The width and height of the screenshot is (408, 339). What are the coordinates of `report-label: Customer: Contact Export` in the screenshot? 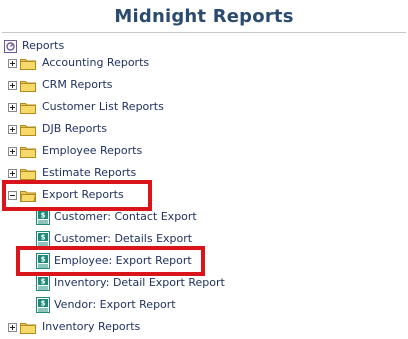 It's located at (125, 216).